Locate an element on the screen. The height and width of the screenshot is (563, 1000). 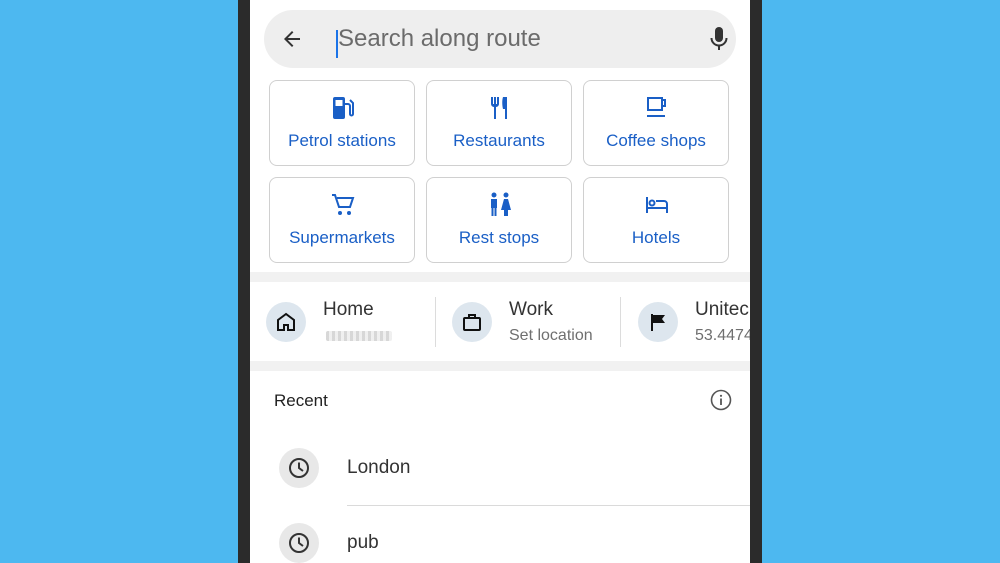
search-input: Search along route is located at coordinates (439, 39).